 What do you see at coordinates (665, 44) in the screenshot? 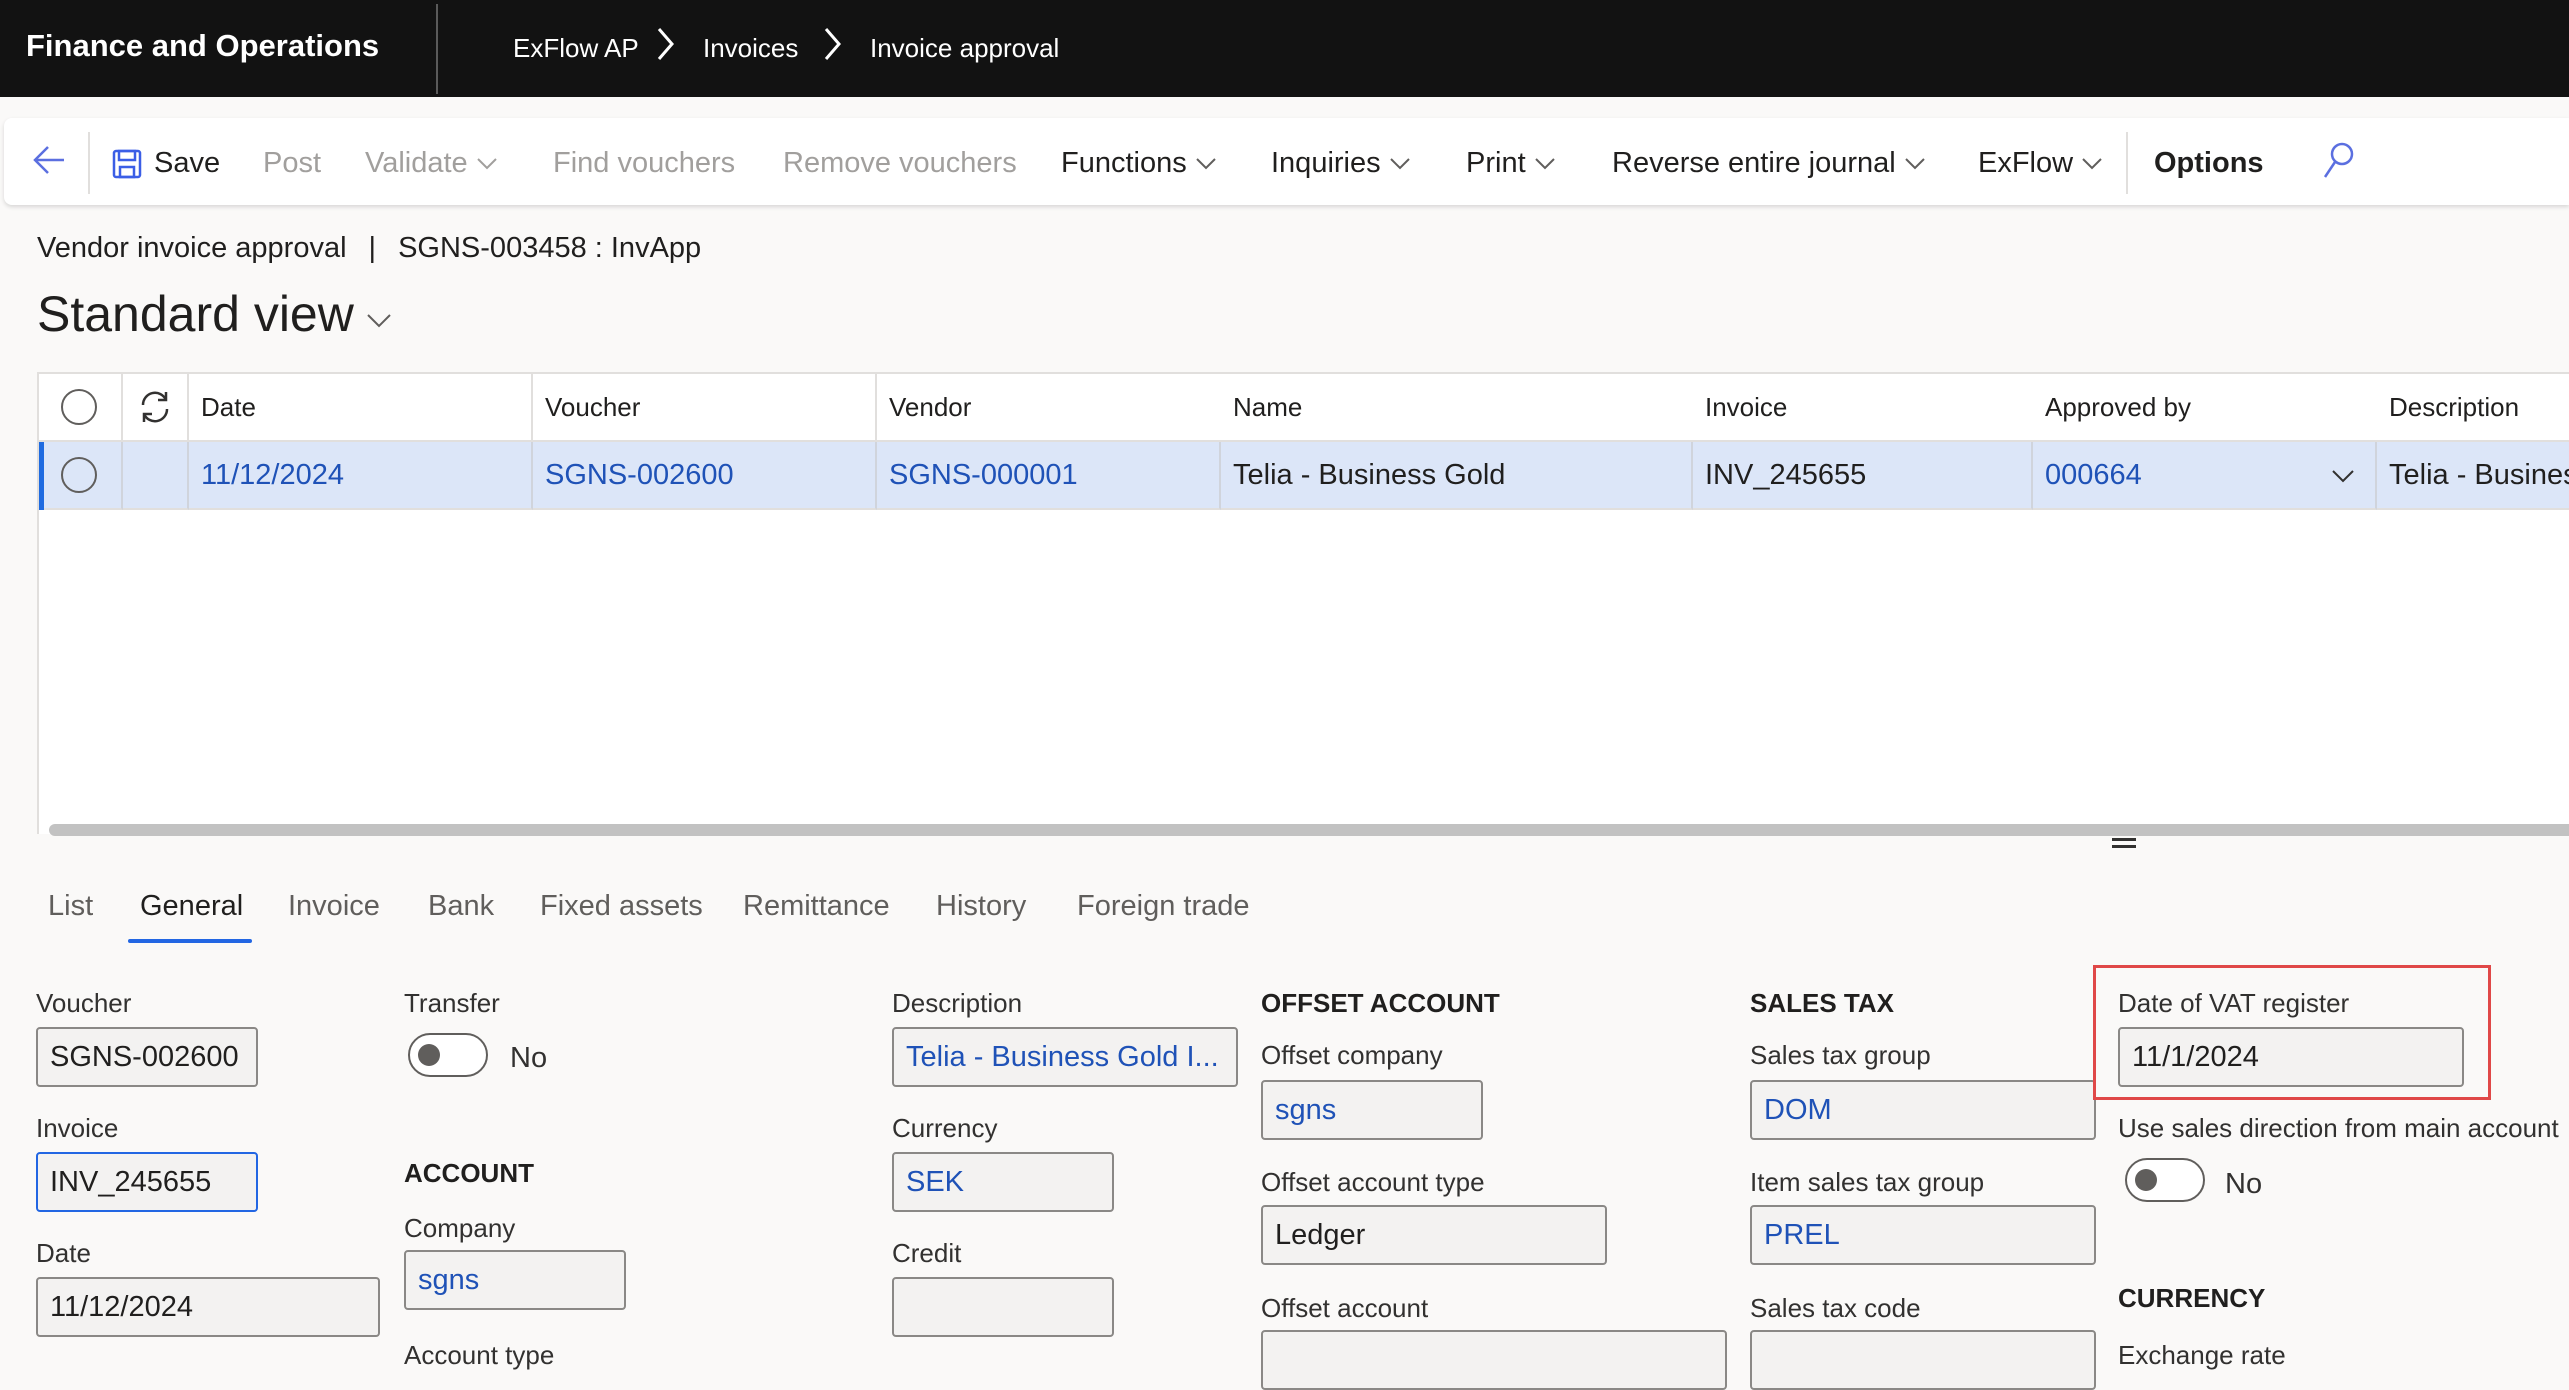
I see `breadcrumb-chevron-icon` at bounding box center [665, 44].